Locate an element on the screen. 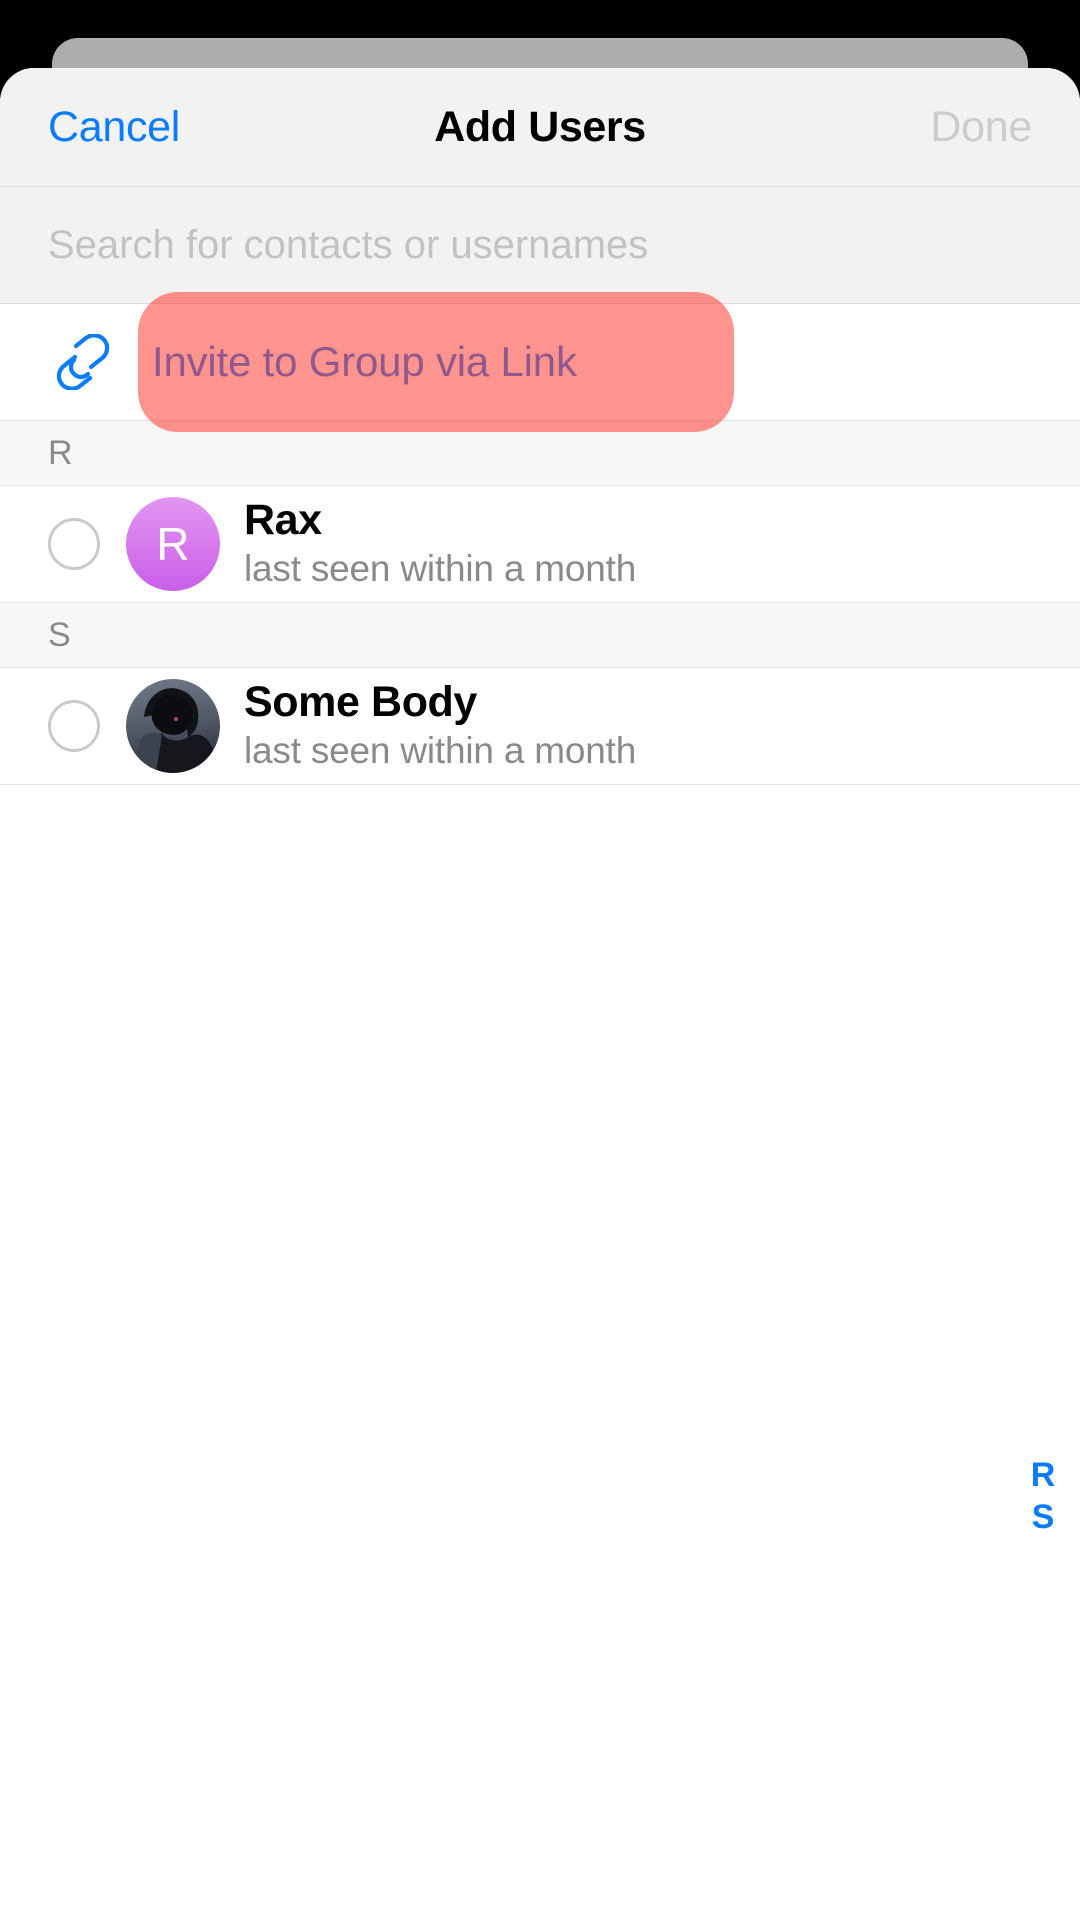  avatar-photo-icon is located at coordinates (176, 730).